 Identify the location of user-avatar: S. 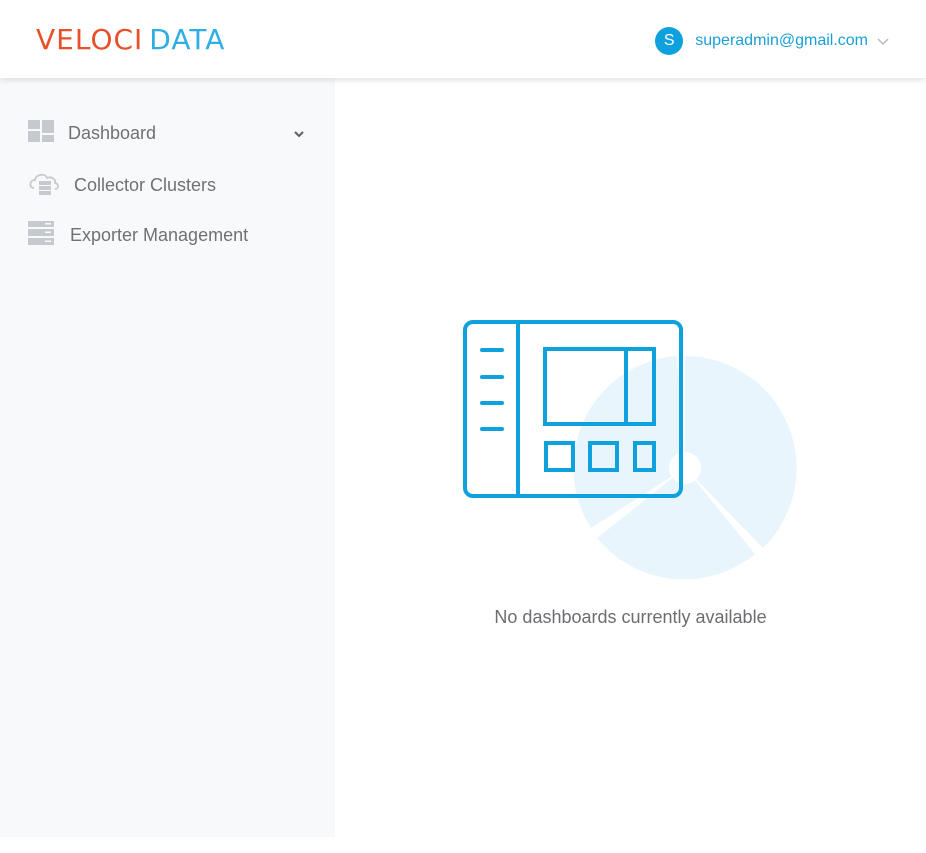
(669, 41).